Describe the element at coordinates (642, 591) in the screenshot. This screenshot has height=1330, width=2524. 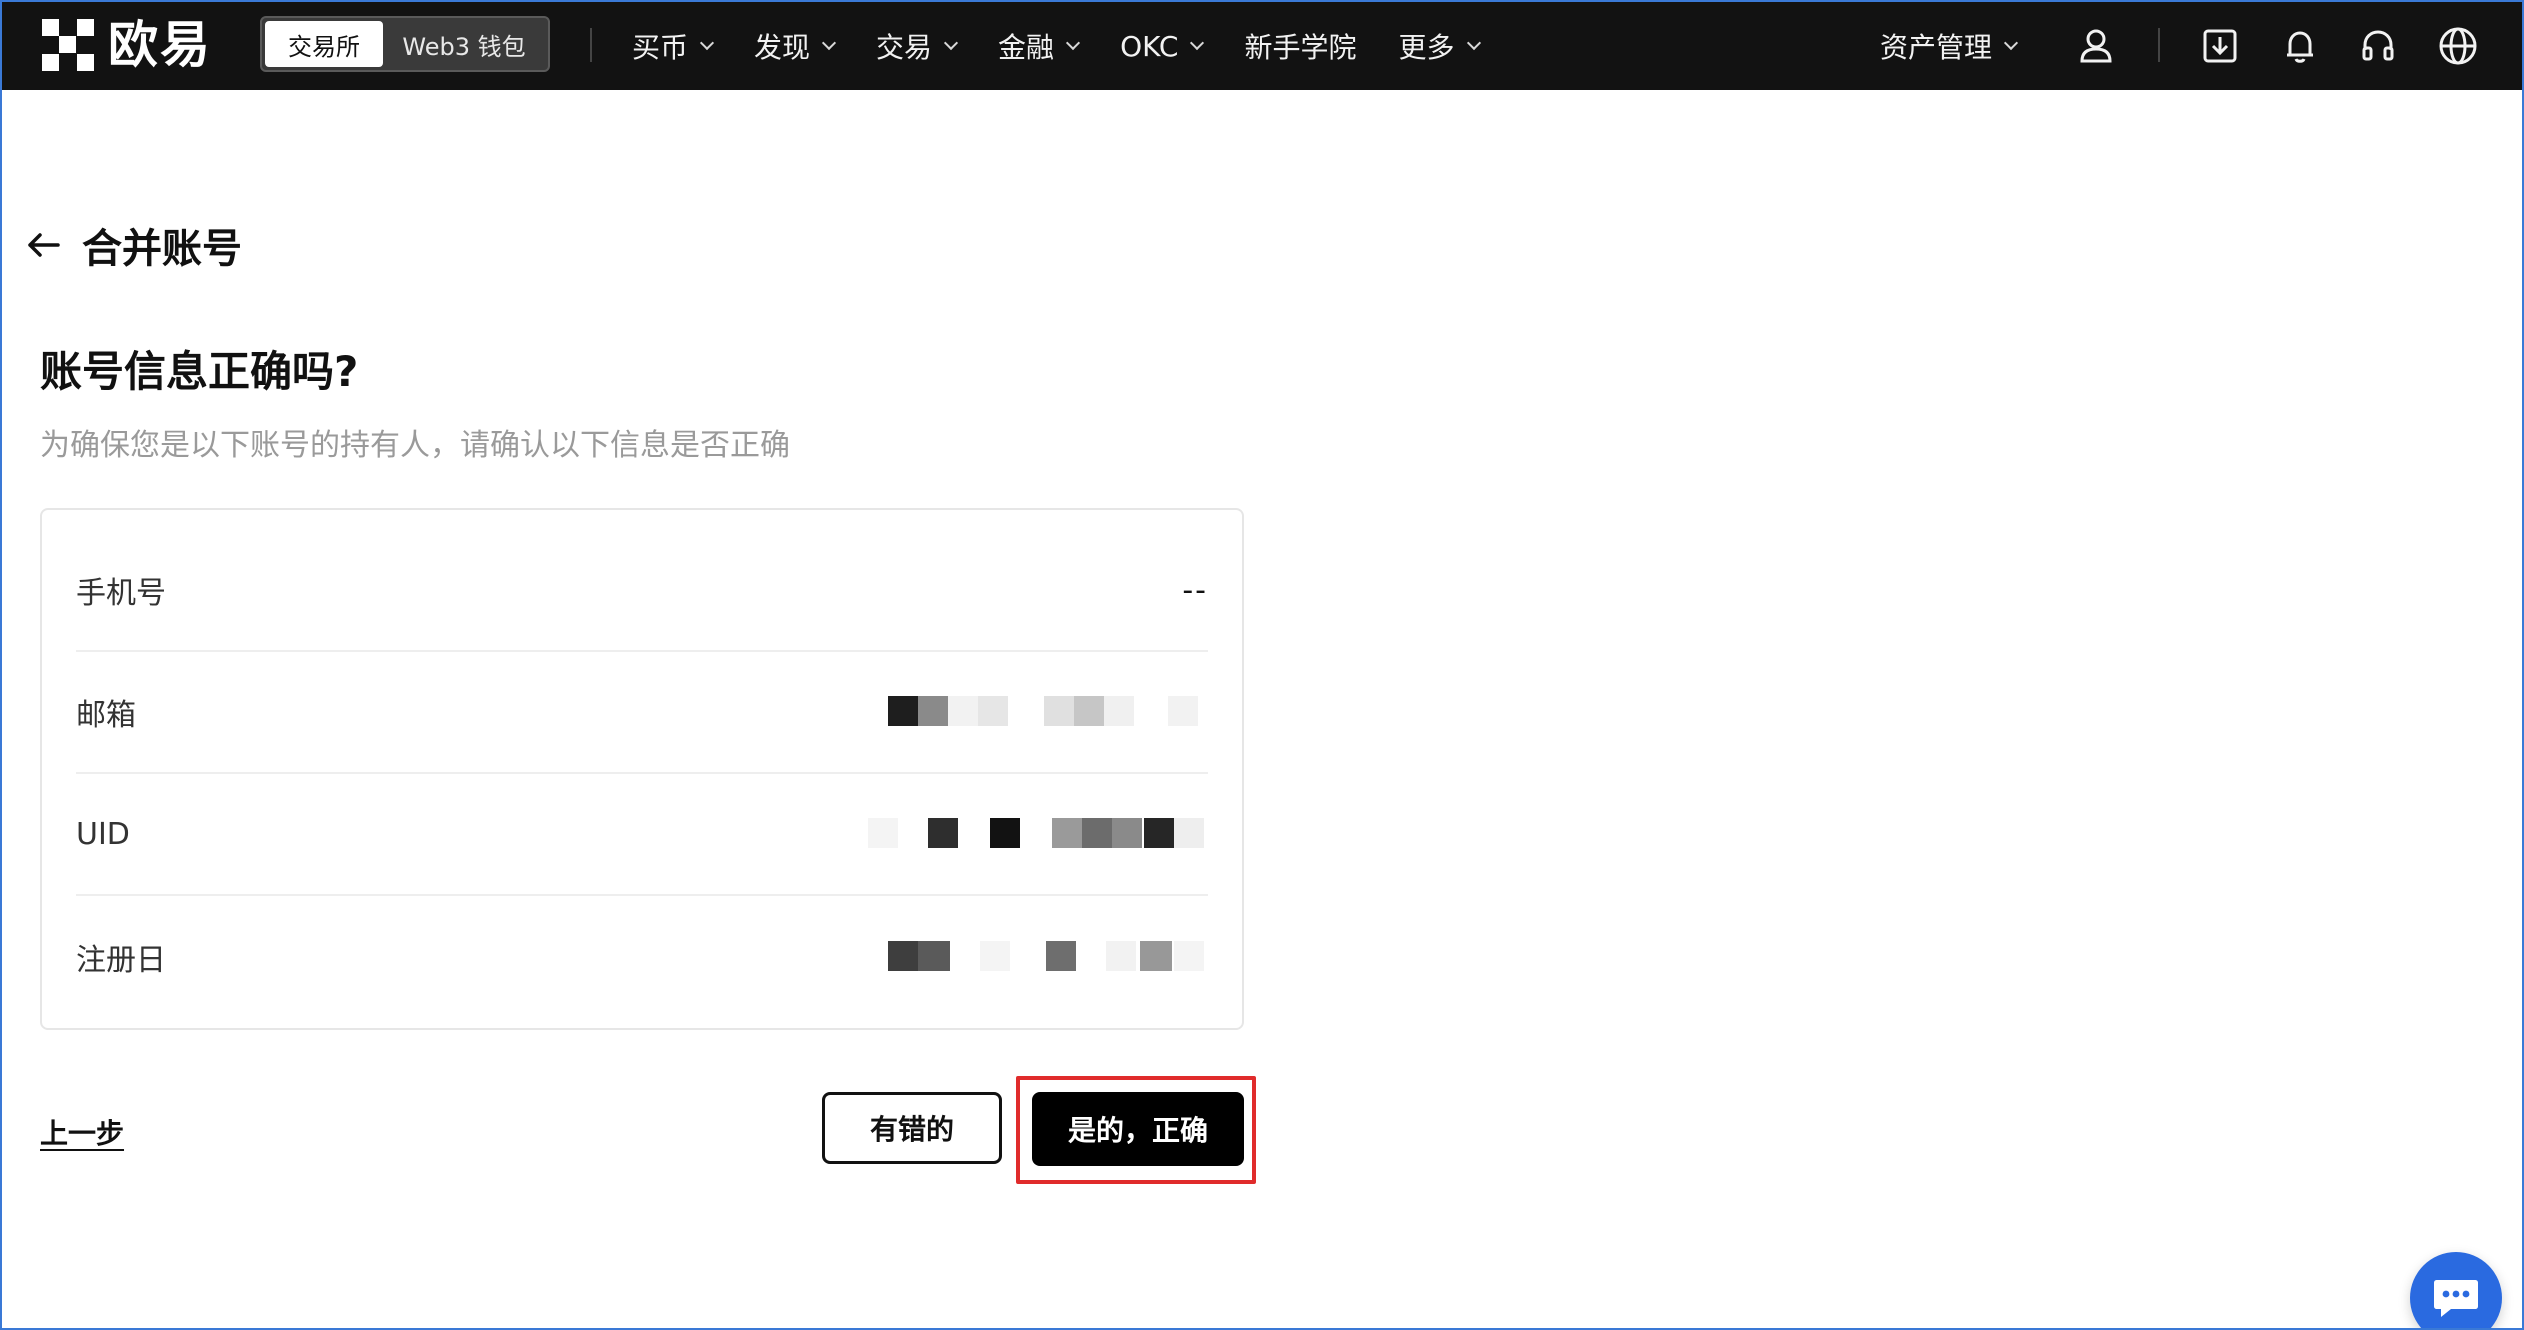
I see `info-row-phone: 手机号 --` at that location.